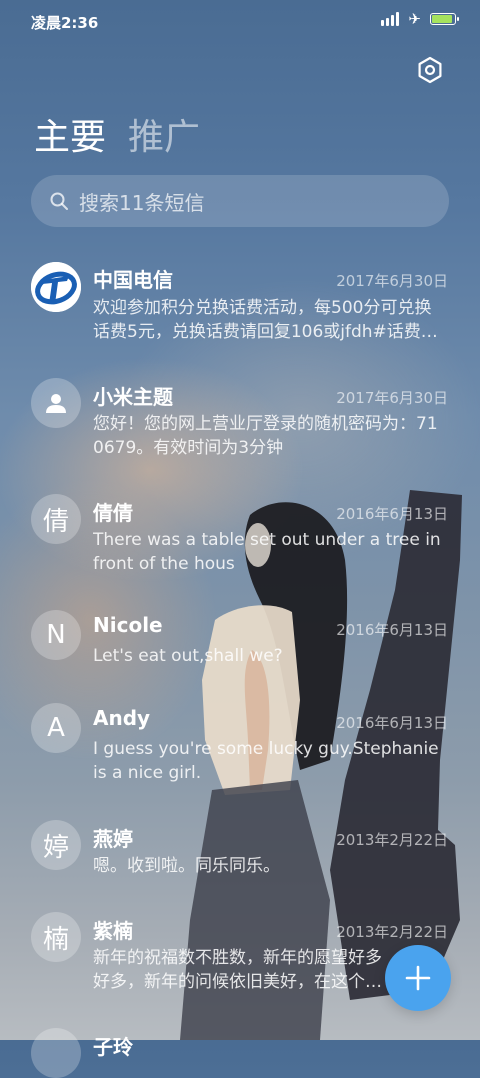 The image size is (480, 1078). Describe the element at coordinates (414, 19) in the screenshot. I see `airplane-icon: ✈︎` at that location.